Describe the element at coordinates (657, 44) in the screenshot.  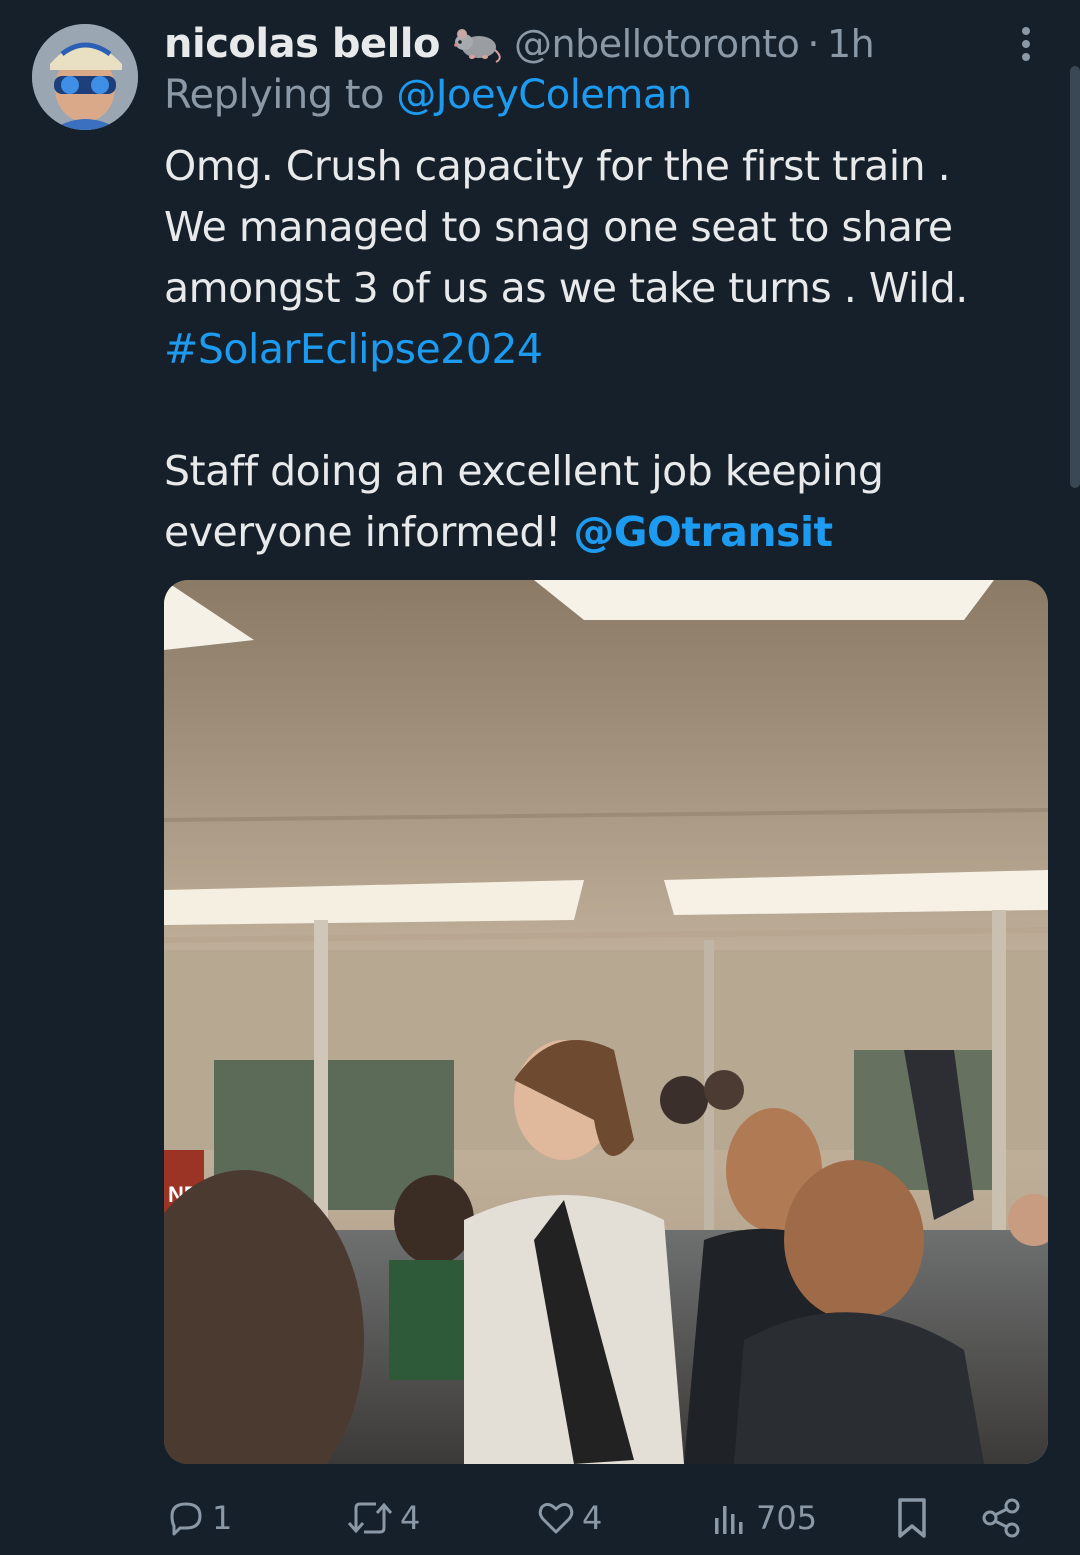
I see `handle: @nbellotoronto` at that location.